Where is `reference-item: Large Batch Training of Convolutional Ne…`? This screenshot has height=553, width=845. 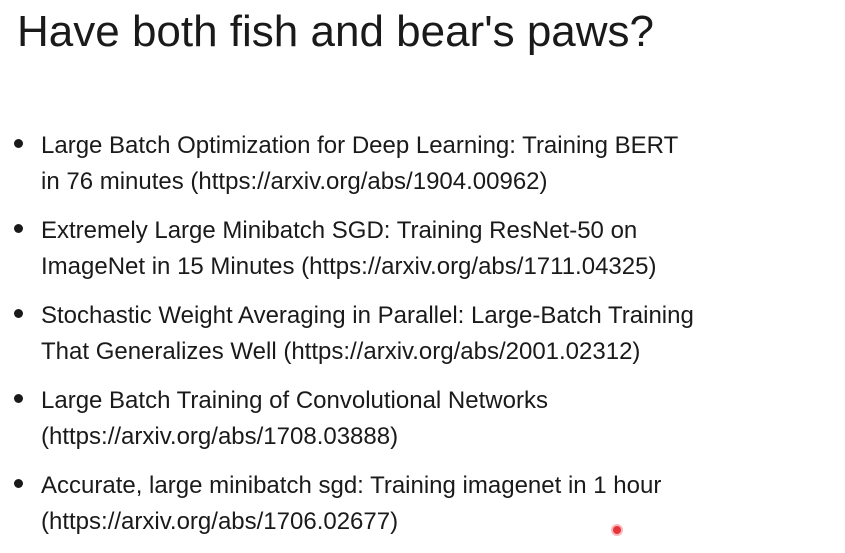
reference-item: Large Batch Training of Convolutional Ne… is located at coordinates (422, 419).